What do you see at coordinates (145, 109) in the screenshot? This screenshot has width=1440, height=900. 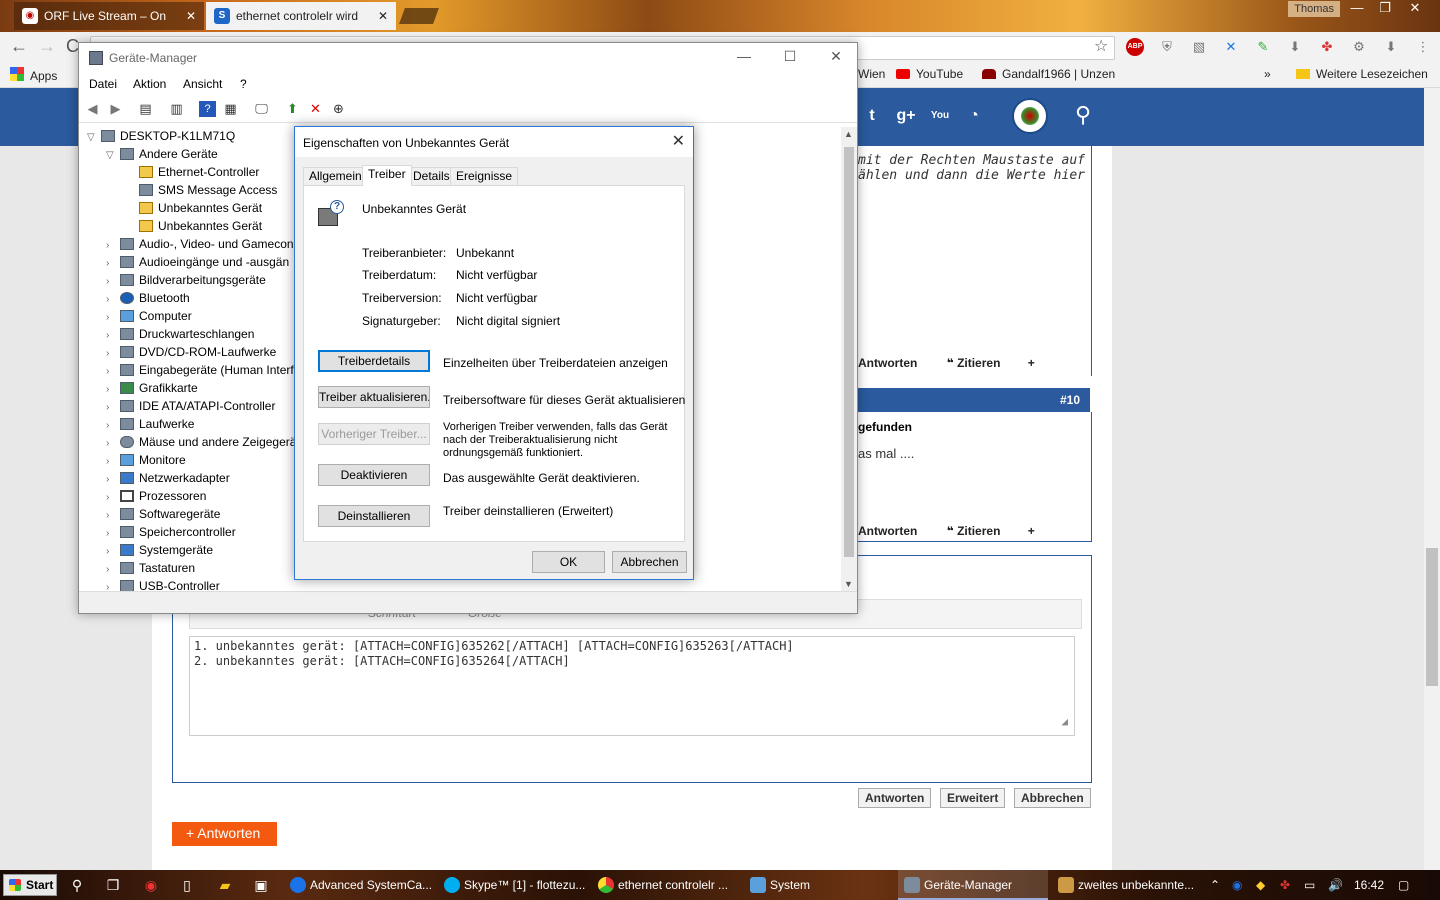 I see `view-icon: ▤` at bounding box center [145, 109].